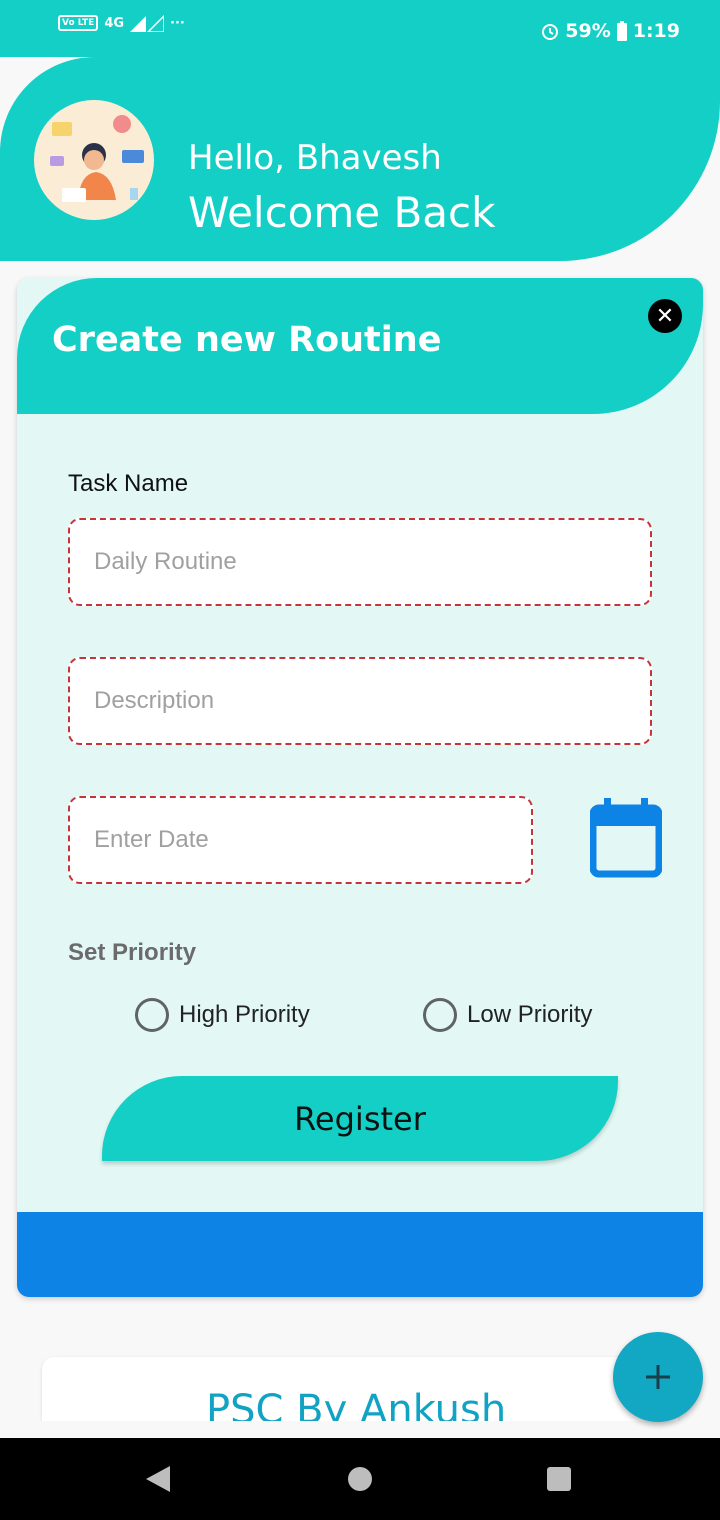 This screenshot has height=1520, width=720. I want to click on low-priority-label: Low Priority, so click(530, 1014).